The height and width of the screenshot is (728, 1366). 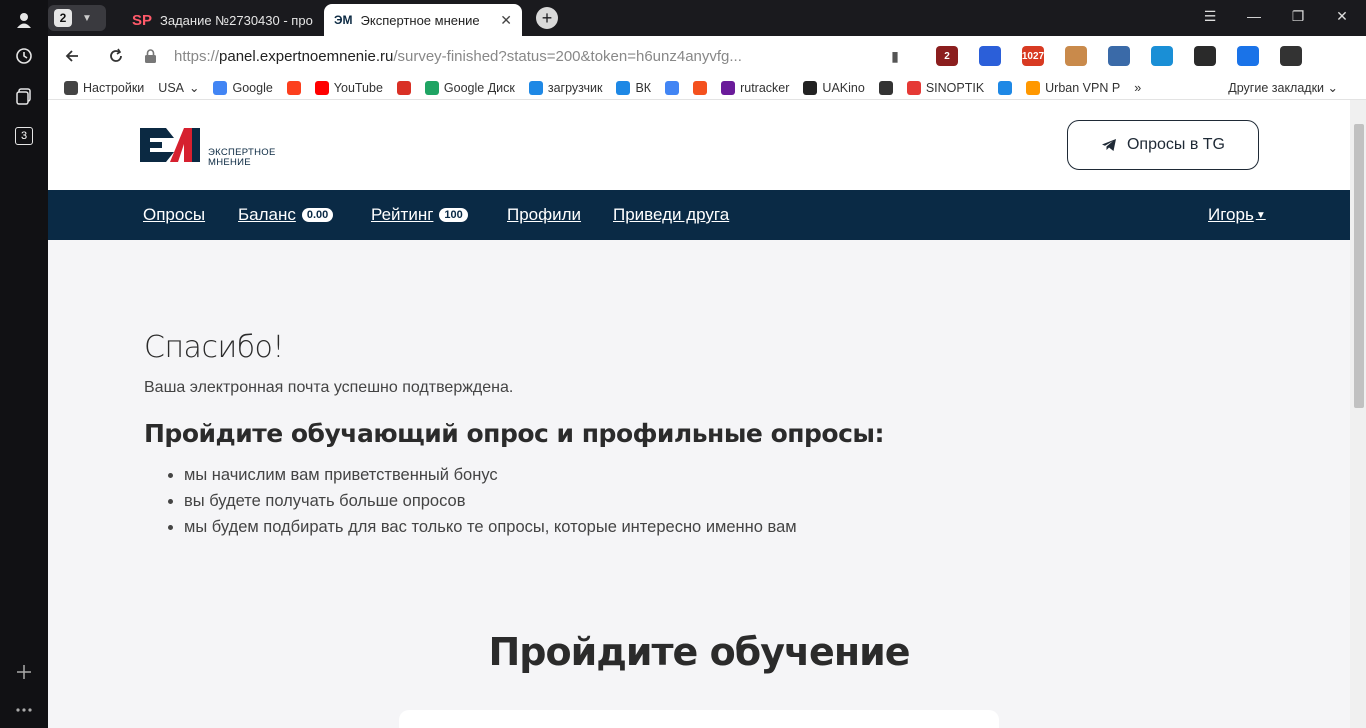 I want to click on nav-invite-friend: Приведи друга, so click(x=671, y=215).